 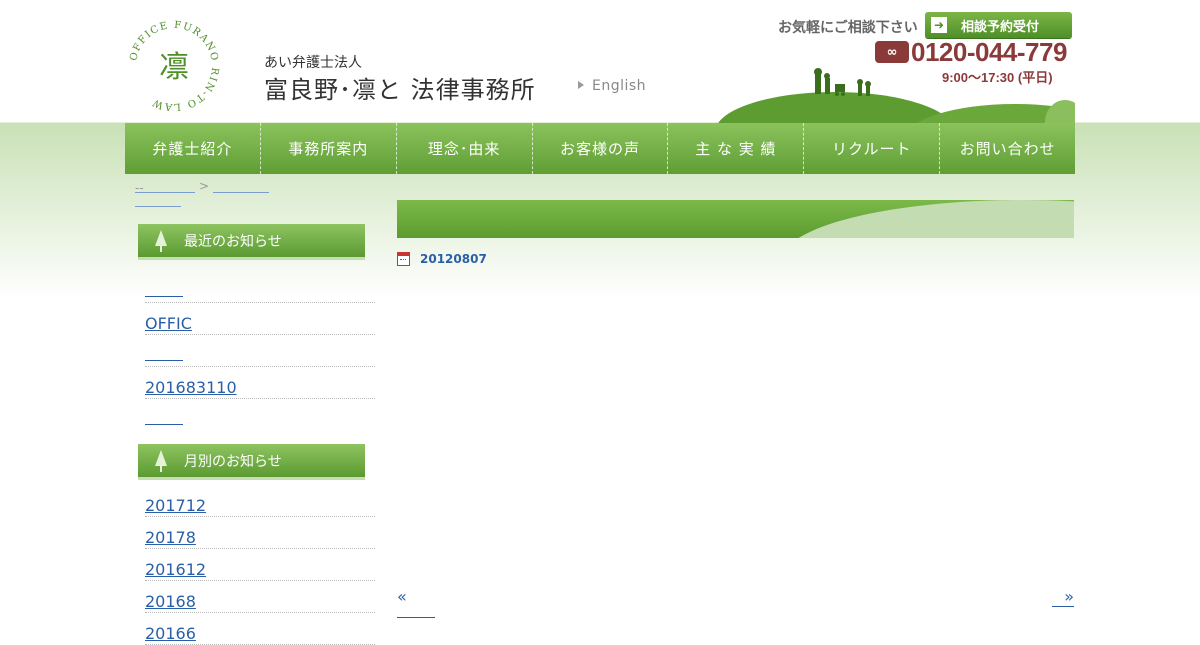 I want to click on nav-item-testimonials: お客様の声, so click(x=601, y=148).